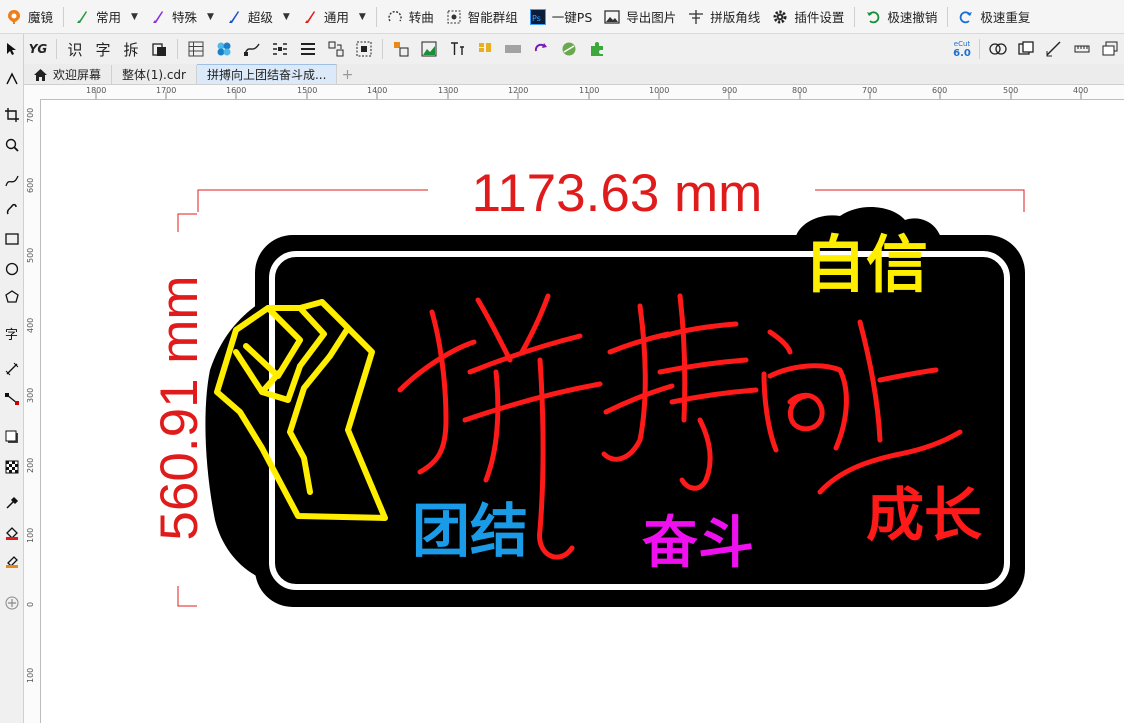  Describe the element at coordinates (11, 115) in the screenshot. I see `crop-tool-icon` at that location.